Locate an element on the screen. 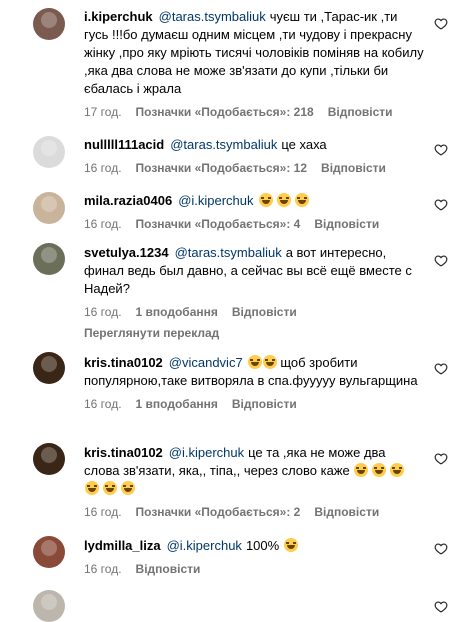  comment-mention: @vicandvic7 is located at coordinates (206, 362).